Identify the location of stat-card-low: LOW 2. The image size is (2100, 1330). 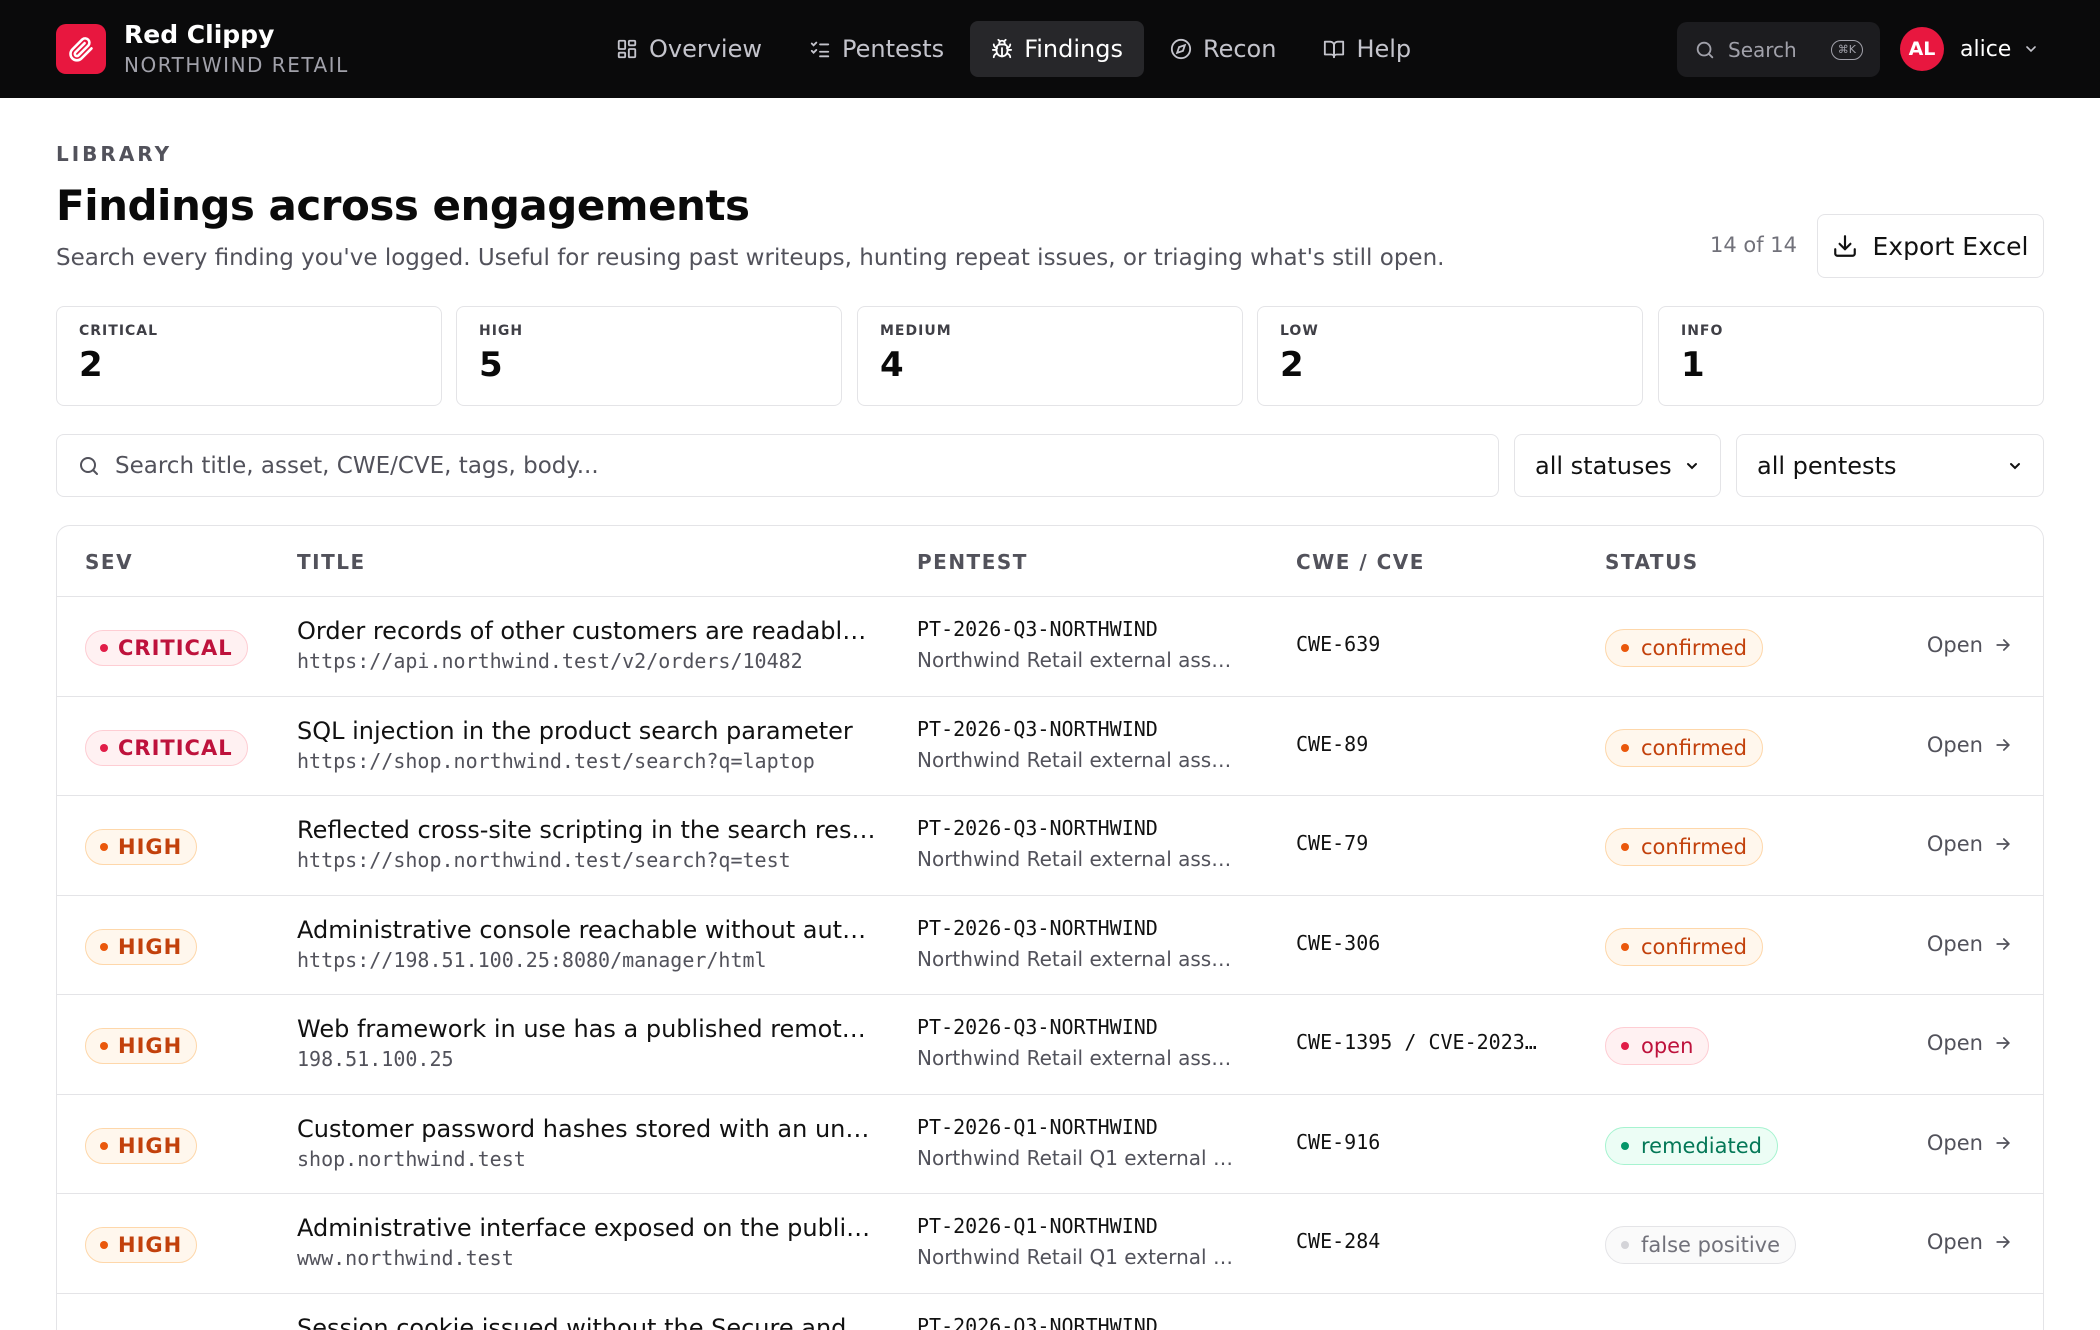
(1450, 356).